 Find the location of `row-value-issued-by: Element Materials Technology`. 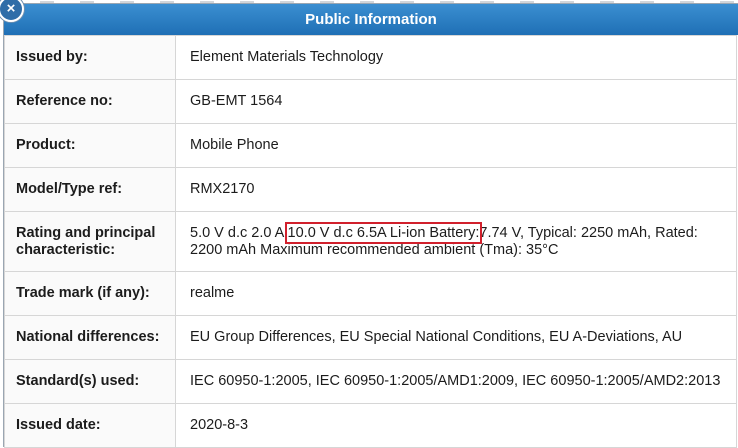

row-value-issued-by: Element Materials Technology is located at coordinates (456, 57).